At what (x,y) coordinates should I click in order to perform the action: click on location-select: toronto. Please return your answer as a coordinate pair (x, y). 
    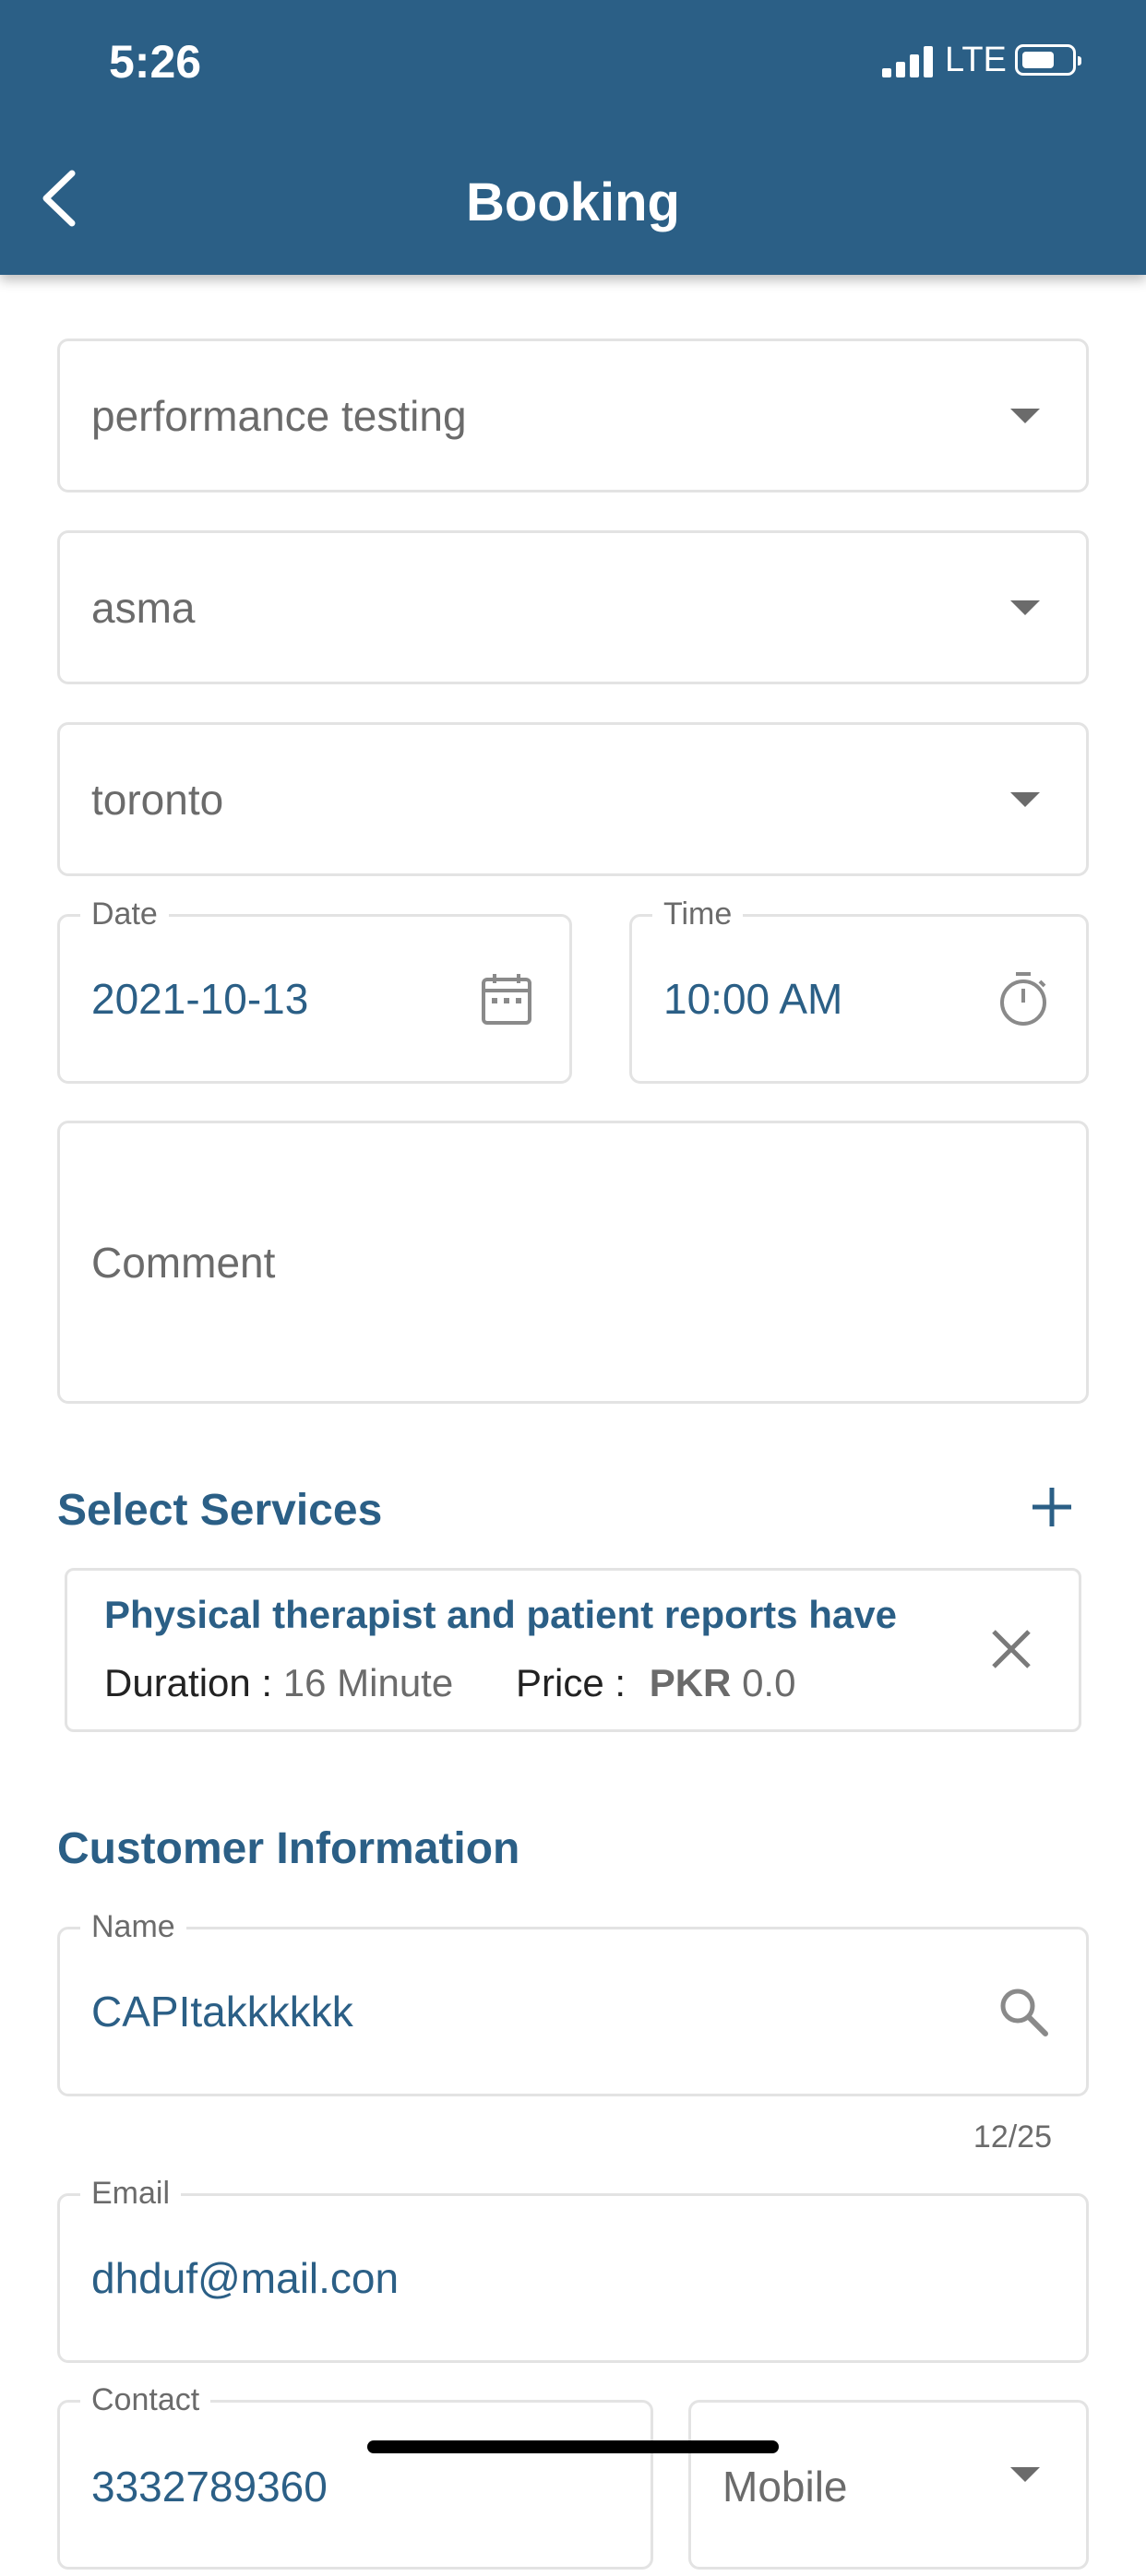
    Looking at the image, I should click on (573, 799).